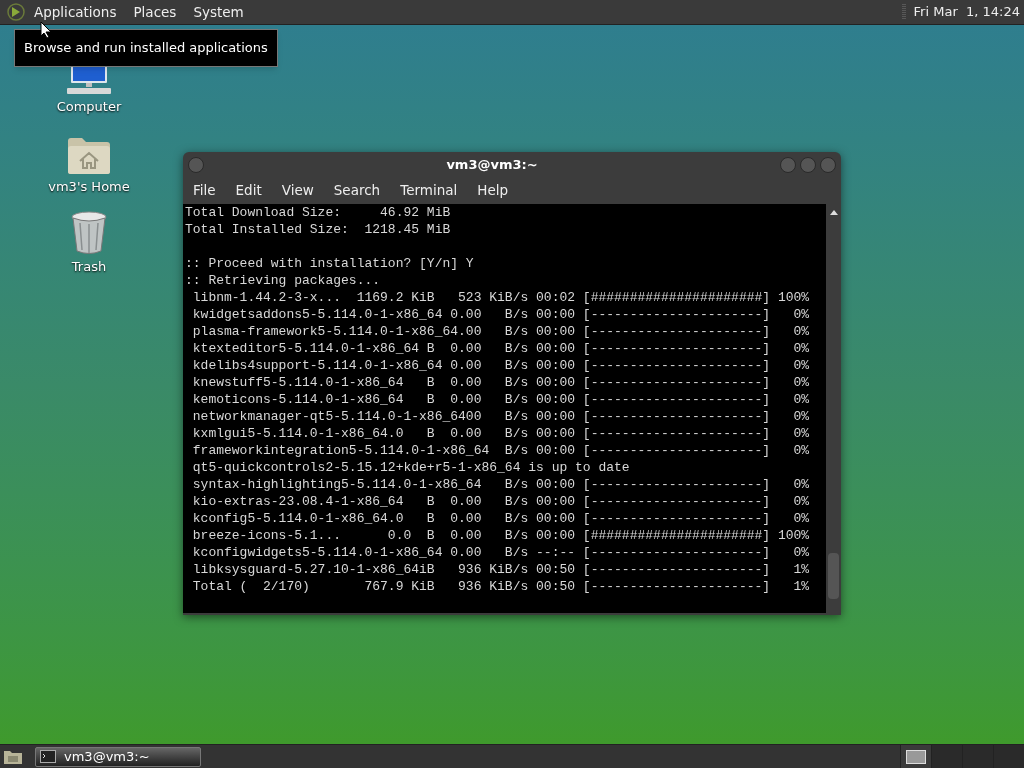 Image resolution: width=1024 pixels, height=768 pixels. Describe the element at coordinates (501, 297) in the screenshot. I see `terminal-line: libnm-1.44.2-3-x... 1169.2 KiB 523 KiB/s 00:02 [######################] 100%` at that location.